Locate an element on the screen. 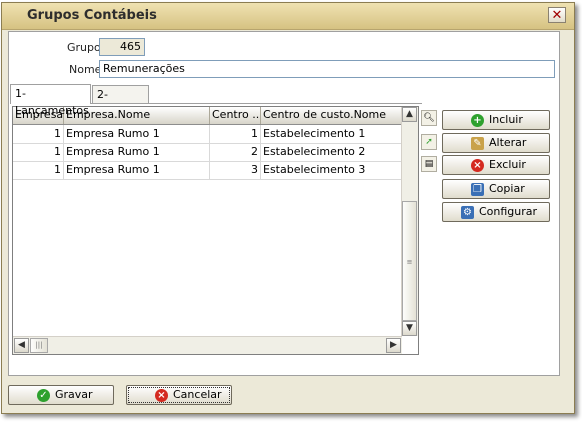 This screenshot has height=423, width=582. print-icon: ▤ is located at coordinates (429, 164).